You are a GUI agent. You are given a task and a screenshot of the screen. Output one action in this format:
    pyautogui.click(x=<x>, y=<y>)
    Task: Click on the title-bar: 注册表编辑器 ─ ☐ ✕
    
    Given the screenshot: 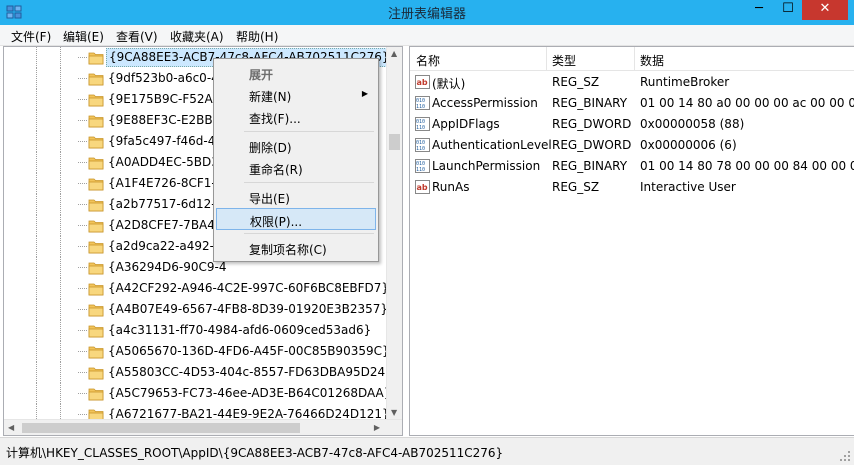 What is the action you would take?
    pyautogui.click(x=427, y=12)
    